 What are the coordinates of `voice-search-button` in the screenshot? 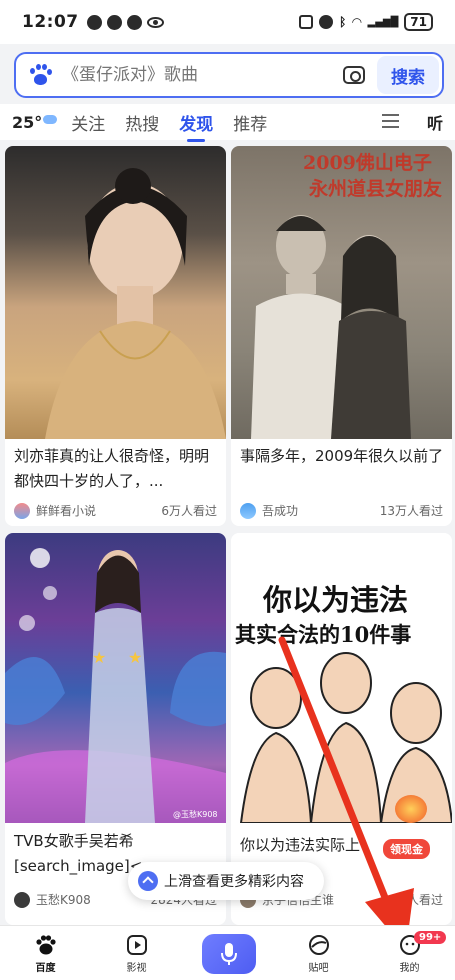 It's located at (229, 954).